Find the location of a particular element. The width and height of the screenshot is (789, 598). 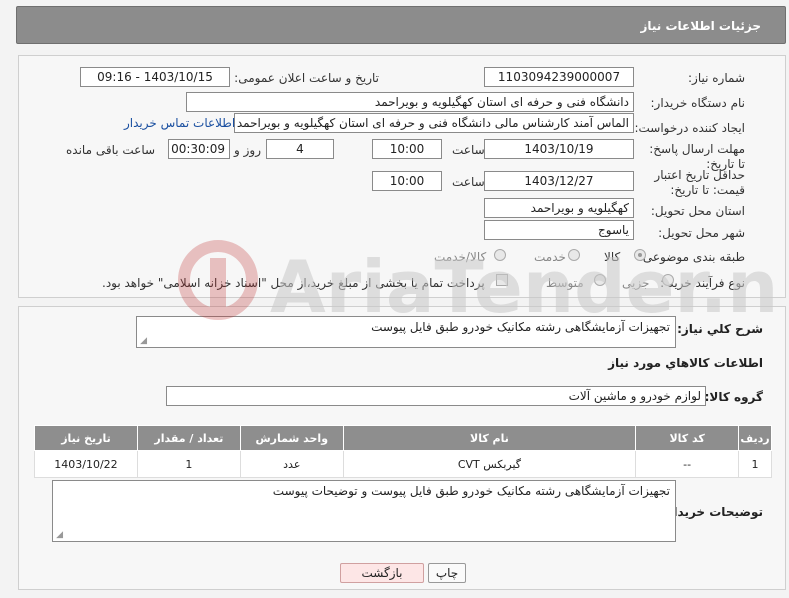

table-row: 1 -- گیربکس CVT عدد 1 1403/10/22 is located at coordinates (403, 464).